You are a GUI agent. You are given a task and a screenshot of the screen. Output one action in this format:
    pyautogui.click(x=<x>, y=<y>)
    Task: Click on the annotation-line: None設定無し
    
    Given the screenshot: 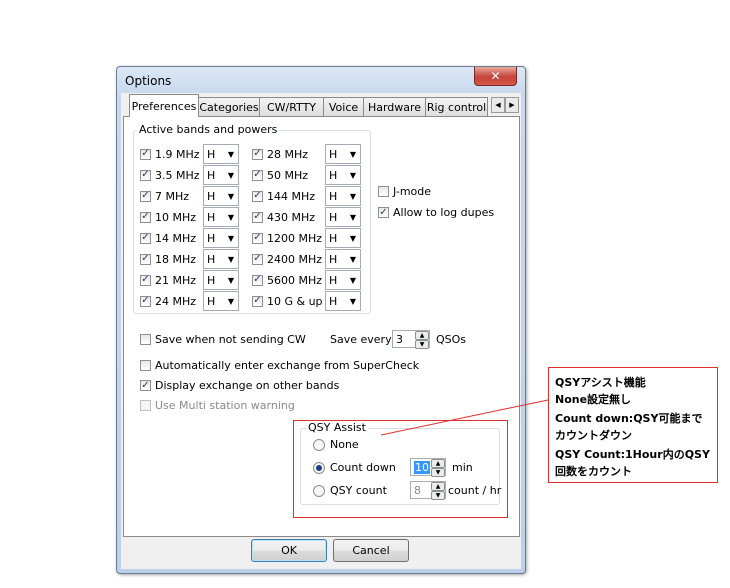 What is the action you would take?
    pyautogui.click(x=593, y=399)
    